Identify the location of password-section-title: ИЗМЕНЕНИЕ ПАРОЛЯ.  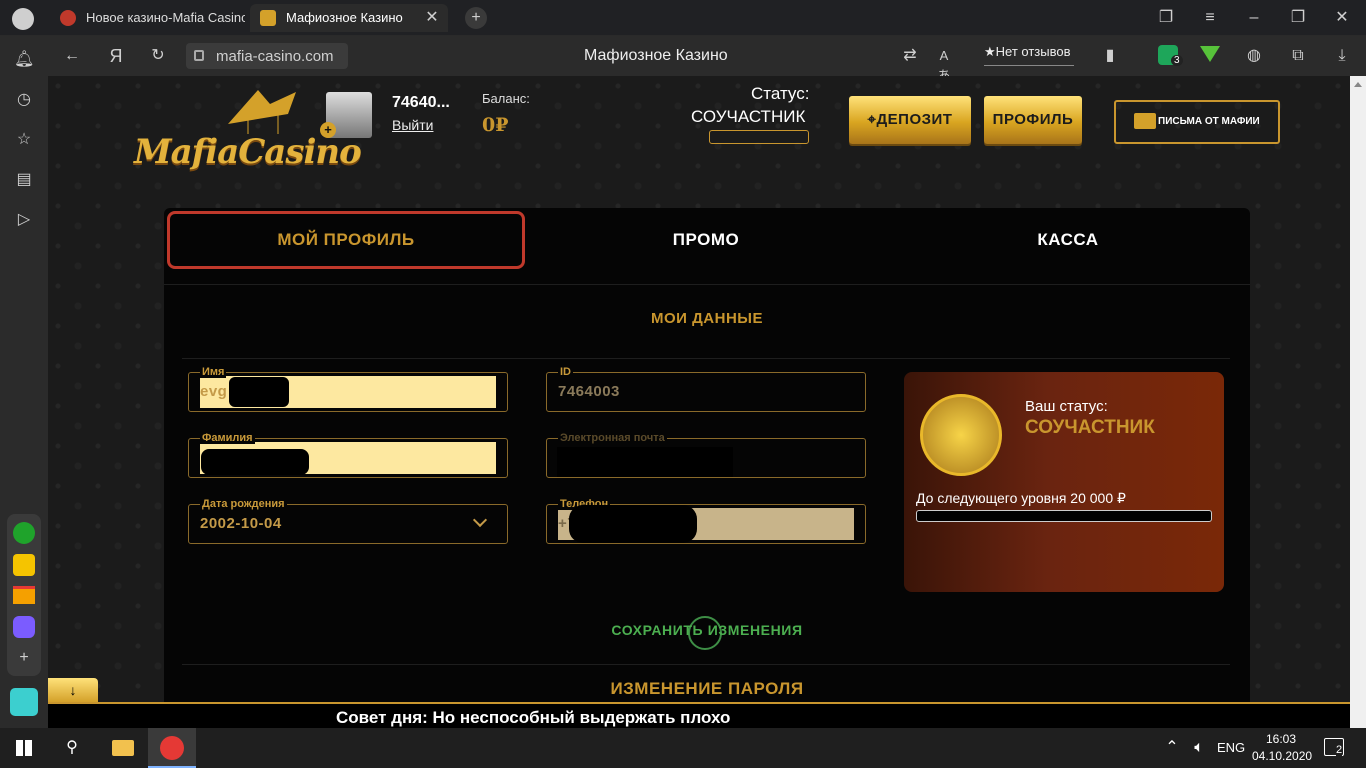
(707, 688).